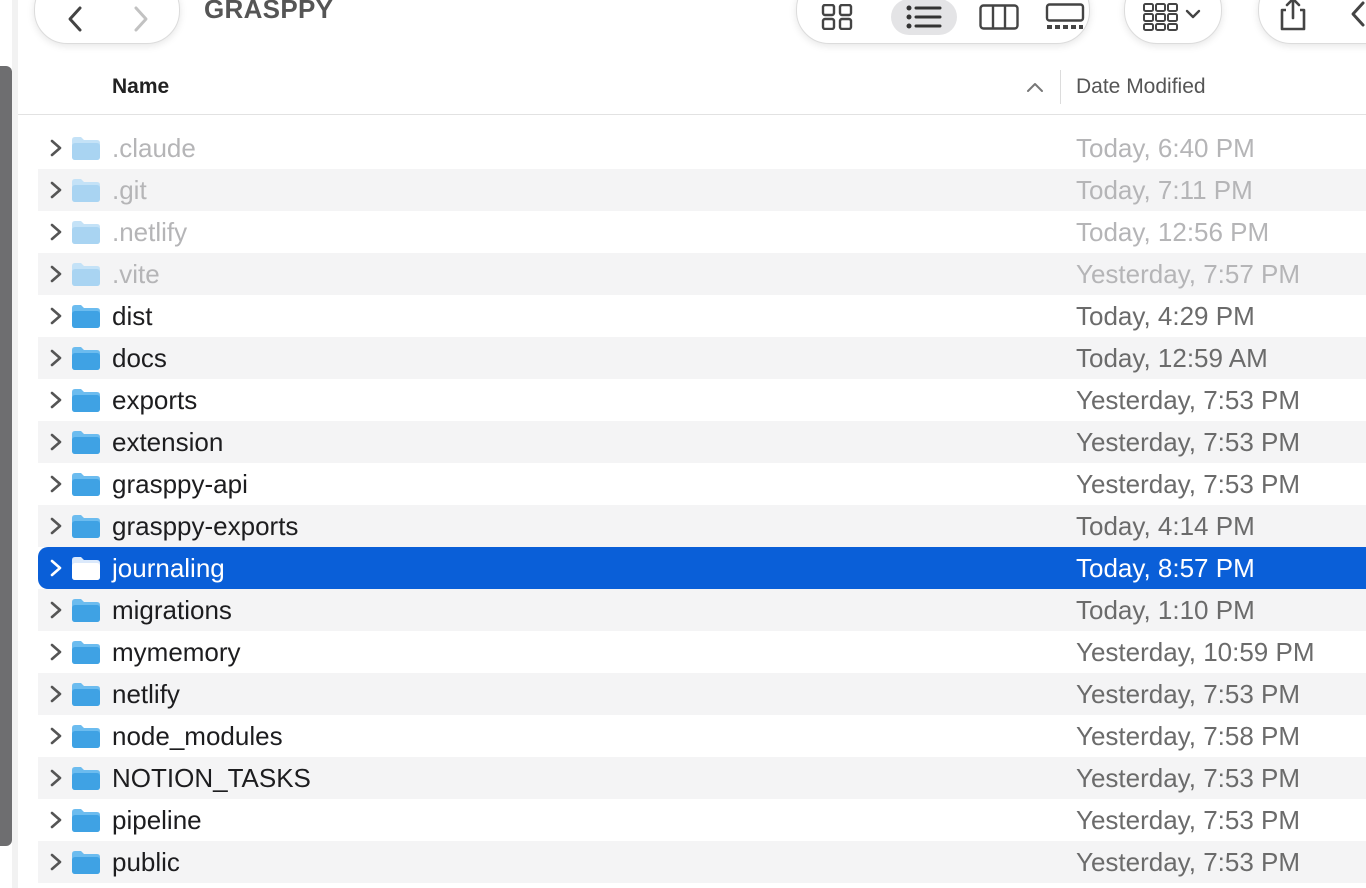  Describe the element at coordinates (150, 232) in the screenshot. I see `file-name: .netlify` at that location.